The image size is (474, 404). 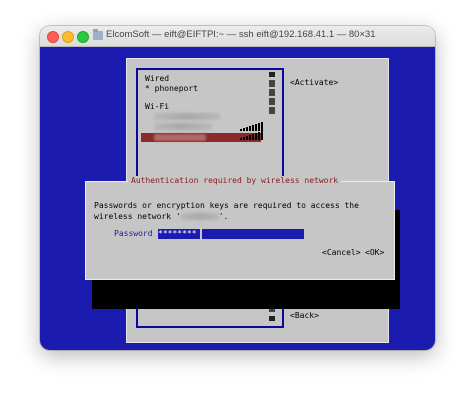 I want to click on zoom-icon, so click(x=83, y=37).